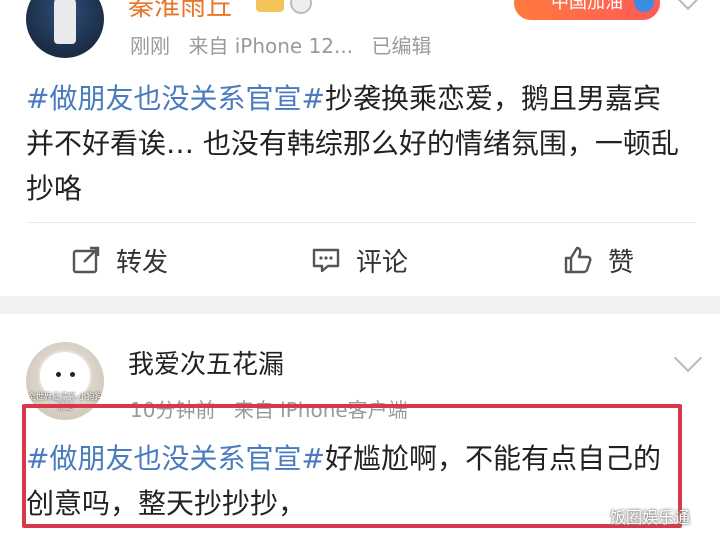 Image resolution: width=720 pixels, height=538 pixels. Describe the element at coordinates (360, 305) in the screenshot. I see `feed-separator` at that location.